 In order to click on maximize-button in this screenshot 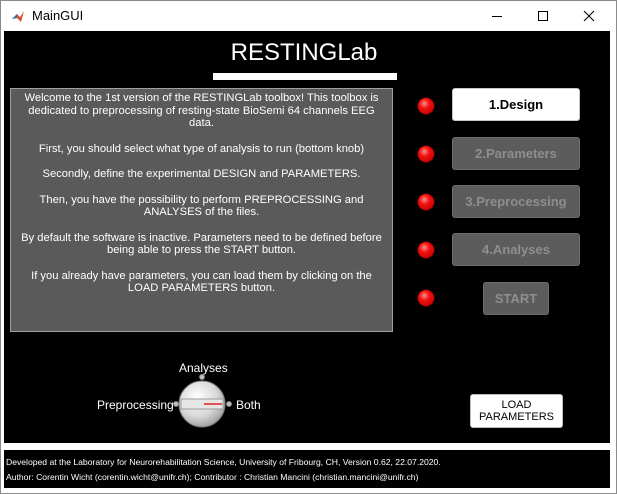, I will do `click(543, 16)`.